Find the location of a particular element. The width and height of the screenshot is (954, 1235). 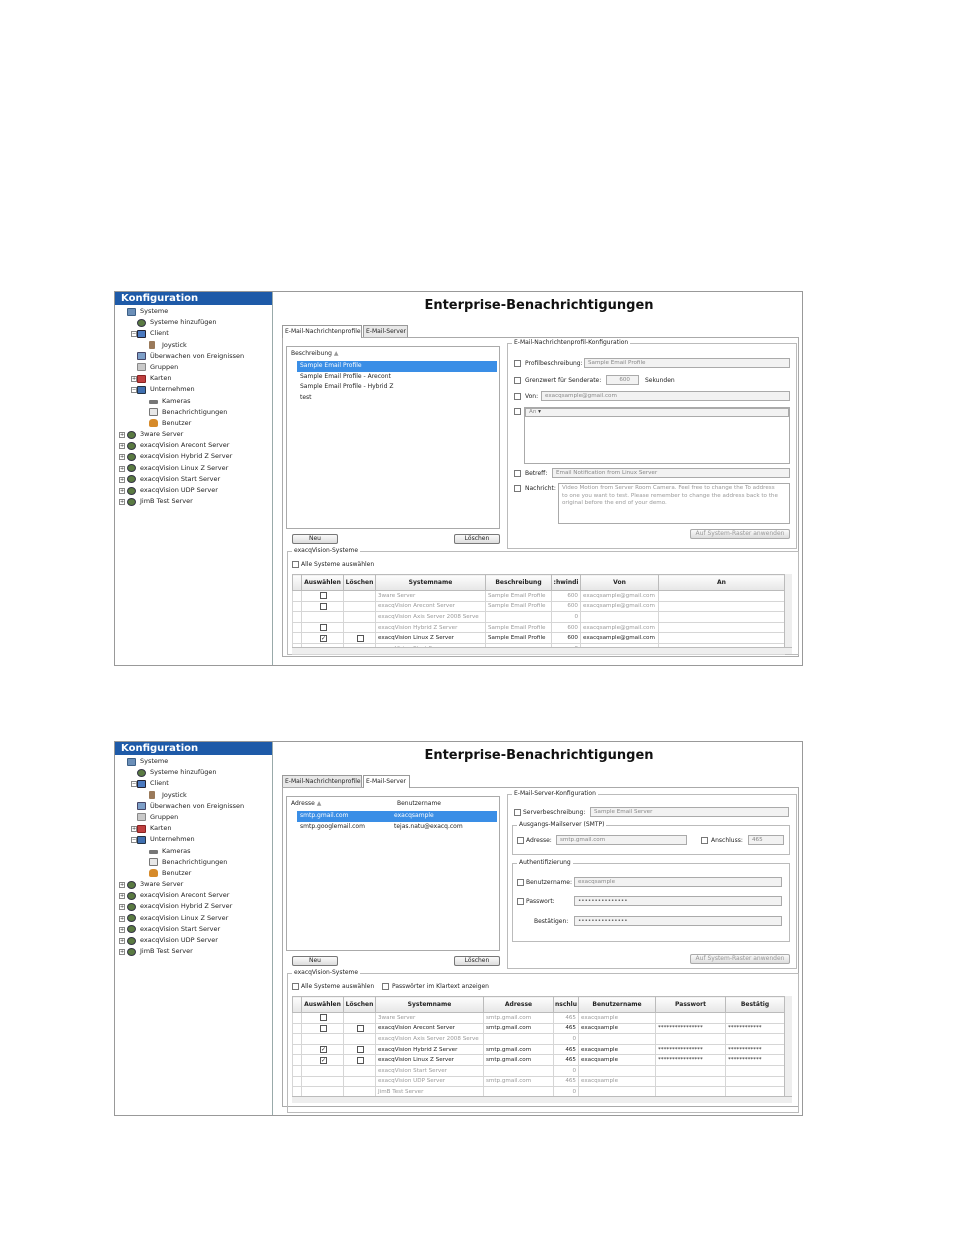

list-item: Sample Email Profile - Arecont is located at coordinates (397, 377).